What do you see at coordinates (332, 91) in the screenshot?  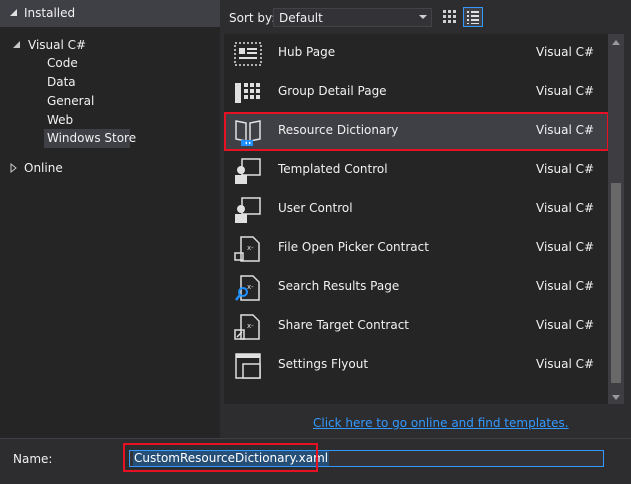 I see `template-name: Group Detail Page` at bounding box center [332, 91].